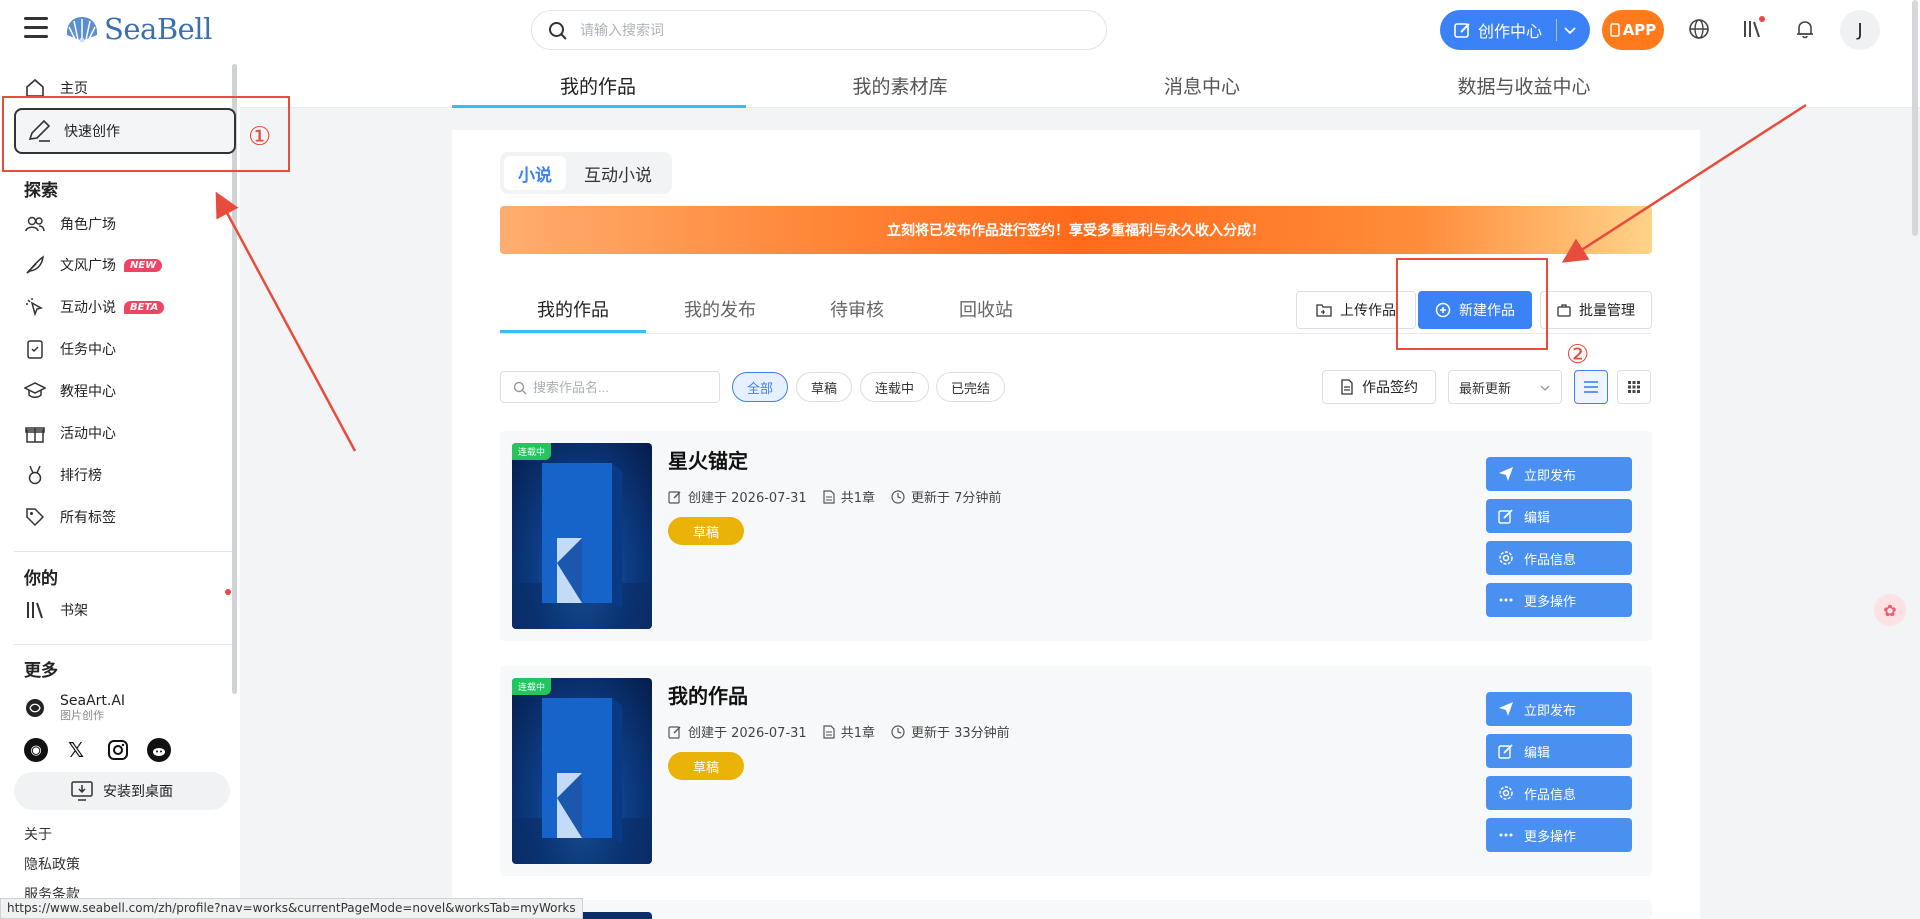  Describe the element at coordinates (228, 592) in the screenshot. I see `bookshelf-notification-dot` at that location.